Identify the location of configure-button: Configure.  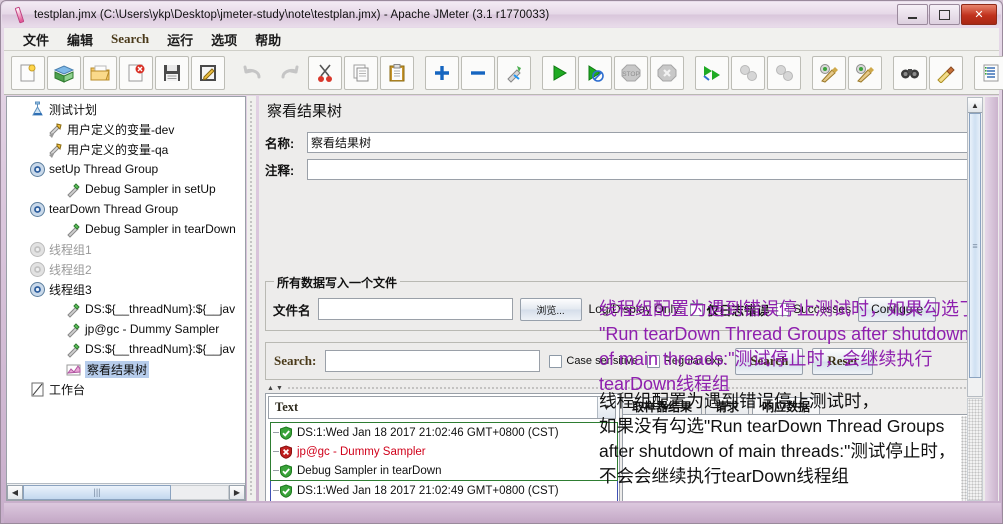
(897, 309).